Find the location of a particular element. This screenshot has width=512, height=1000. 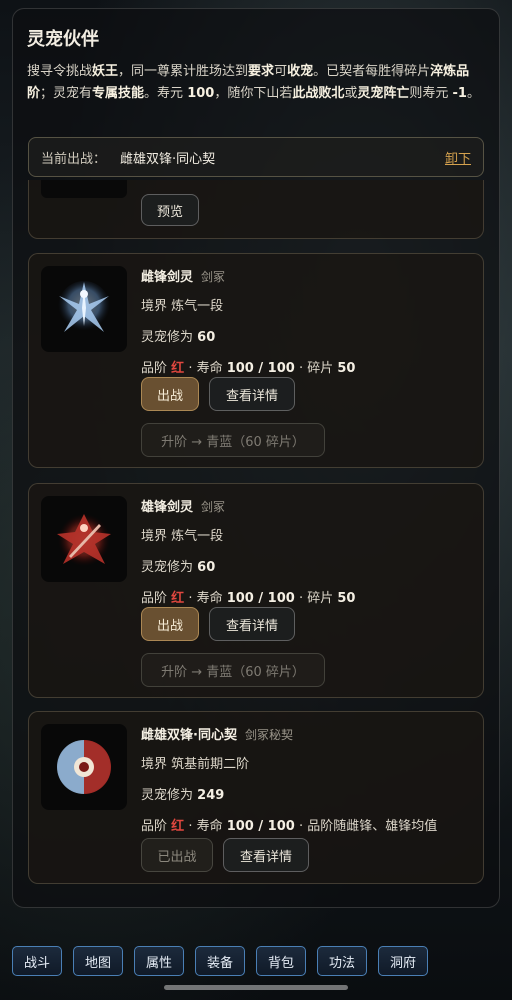

pet-card-partial: 预览 is located at coordinates (256, 209).